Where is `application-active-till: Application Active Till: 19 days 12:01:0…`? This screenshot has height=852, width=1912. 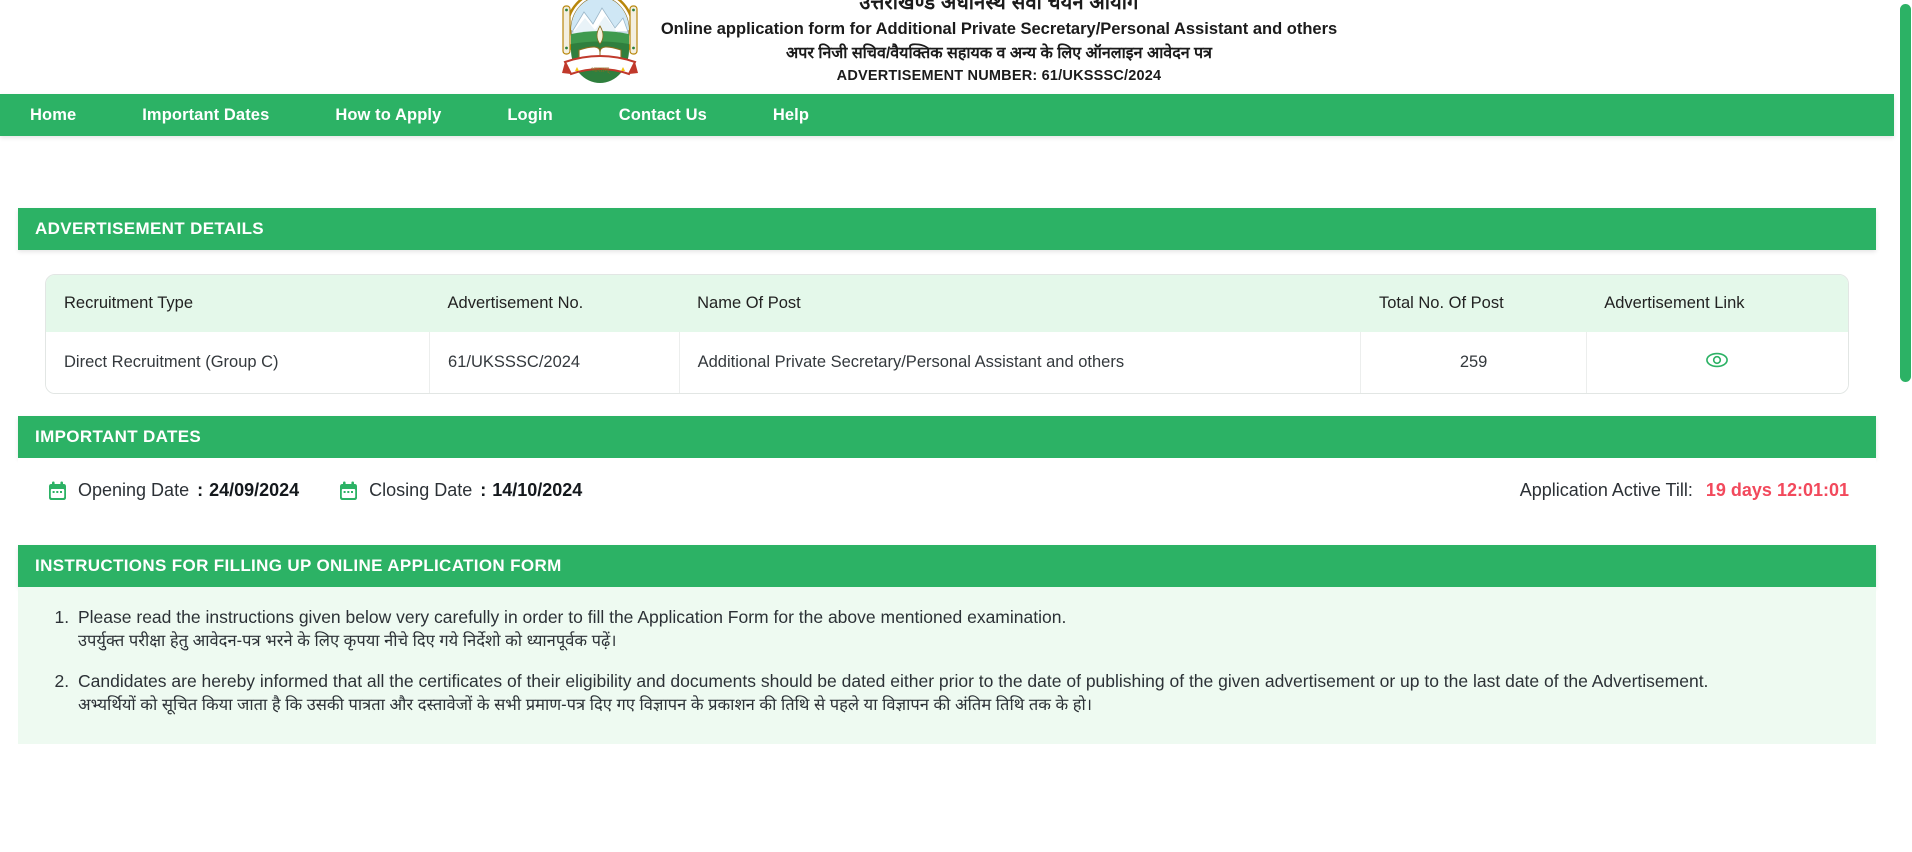 application-active-till: Application Active Till: 19 days 12:01:0… is located at coordinates (1684, 490).